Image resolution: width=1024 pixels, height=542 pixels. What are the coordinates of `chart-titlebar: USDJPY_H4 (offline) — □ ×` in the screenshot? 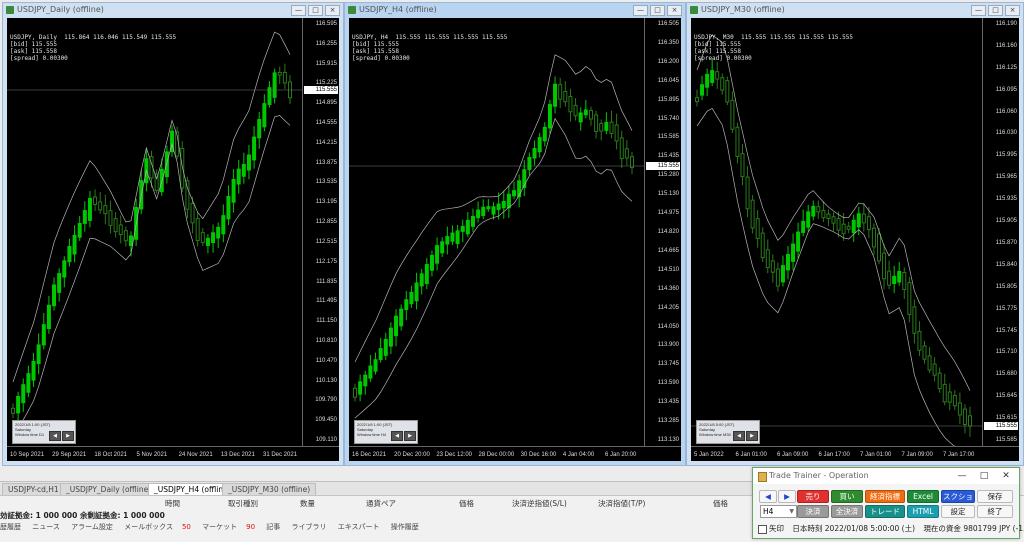 It's located at (515, 10).